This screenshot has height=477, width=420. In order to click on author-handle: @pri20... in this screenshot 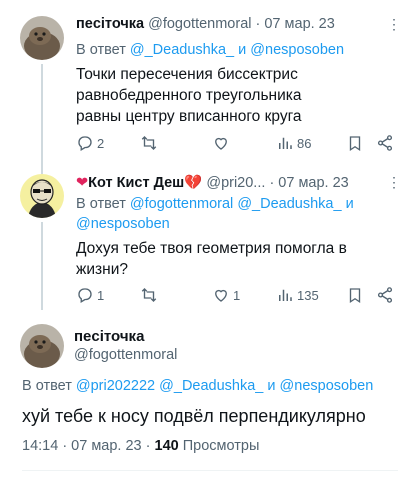, I will do `click(235, 183)`.